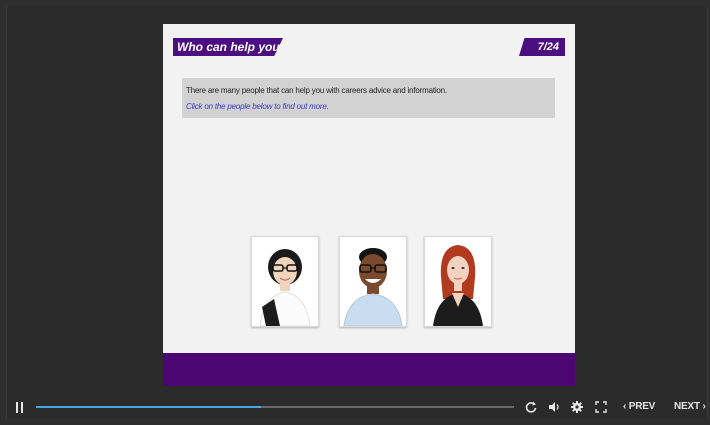 The height and width of the screenshot is (425, 710). I want to click on slide-title: Who can help you?, so click(232, 47).